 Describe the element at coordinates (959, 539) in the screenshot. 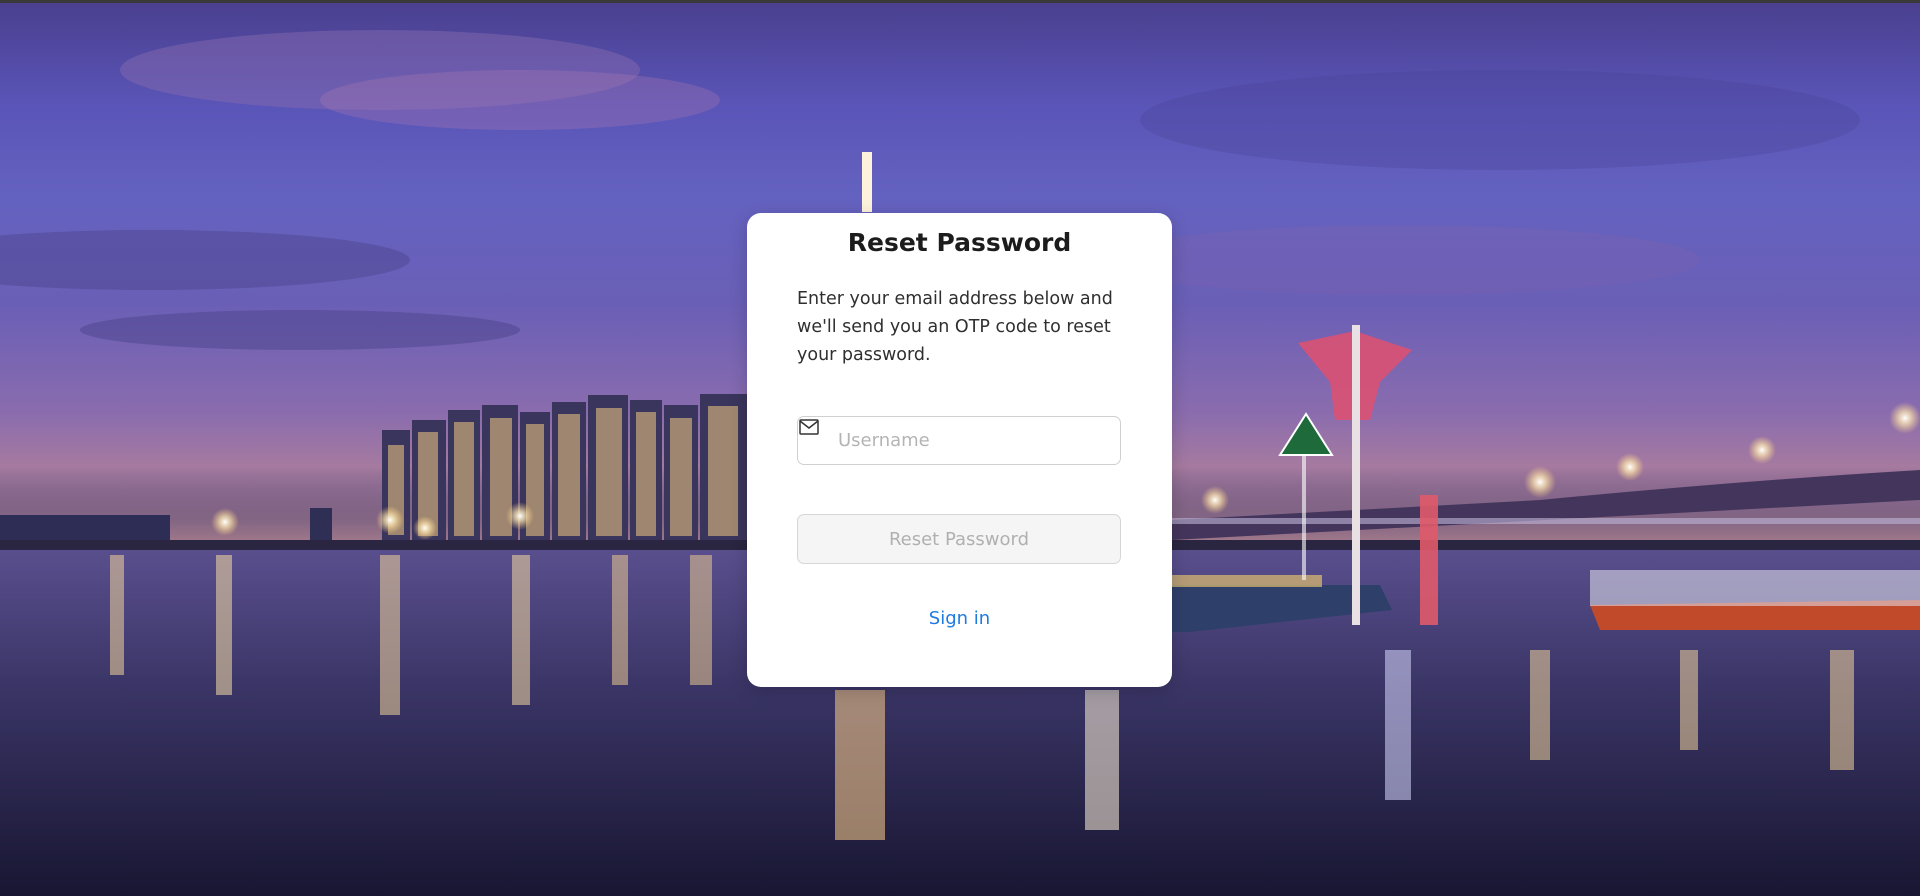

I see `reset-password-button: Reset Password` at that location.